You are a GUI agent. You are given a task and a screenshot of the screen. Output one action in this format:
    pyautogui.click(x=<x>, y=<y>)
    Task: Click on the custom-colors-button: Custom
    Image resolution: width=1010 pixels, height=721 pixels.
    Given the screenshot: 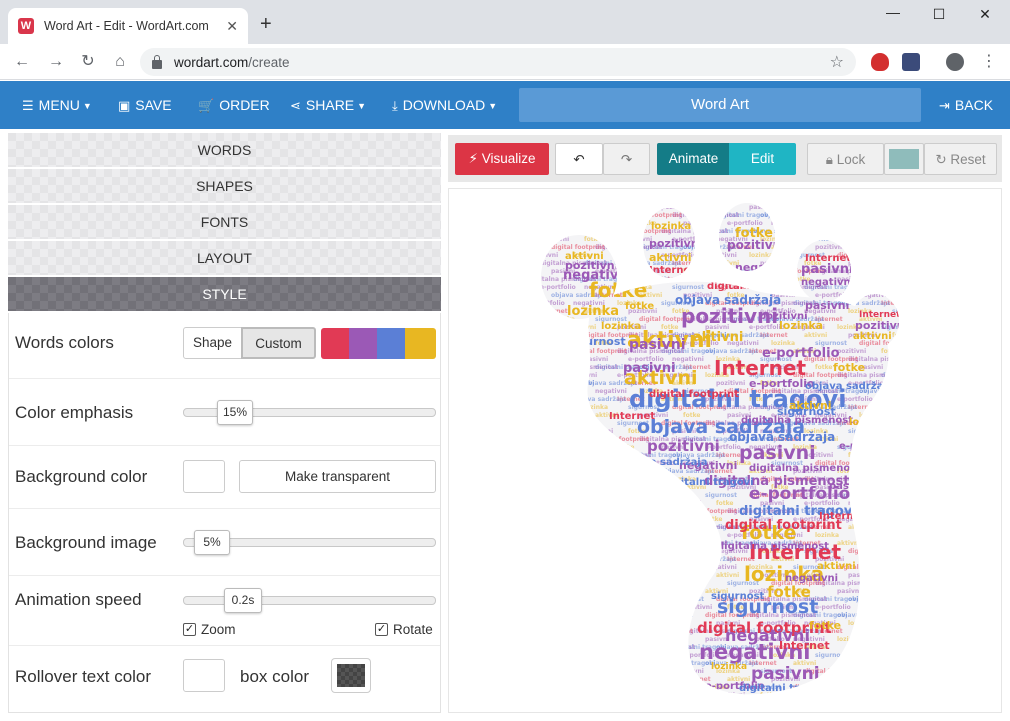 What is the action you would take?
    pyautogui.click(x=278, y=343)
    